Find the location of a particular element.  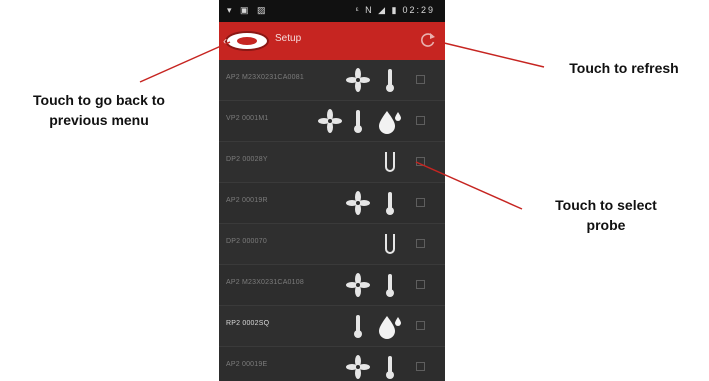

callout-refresh: Touch to refresh is located at coordinates (624, 68).